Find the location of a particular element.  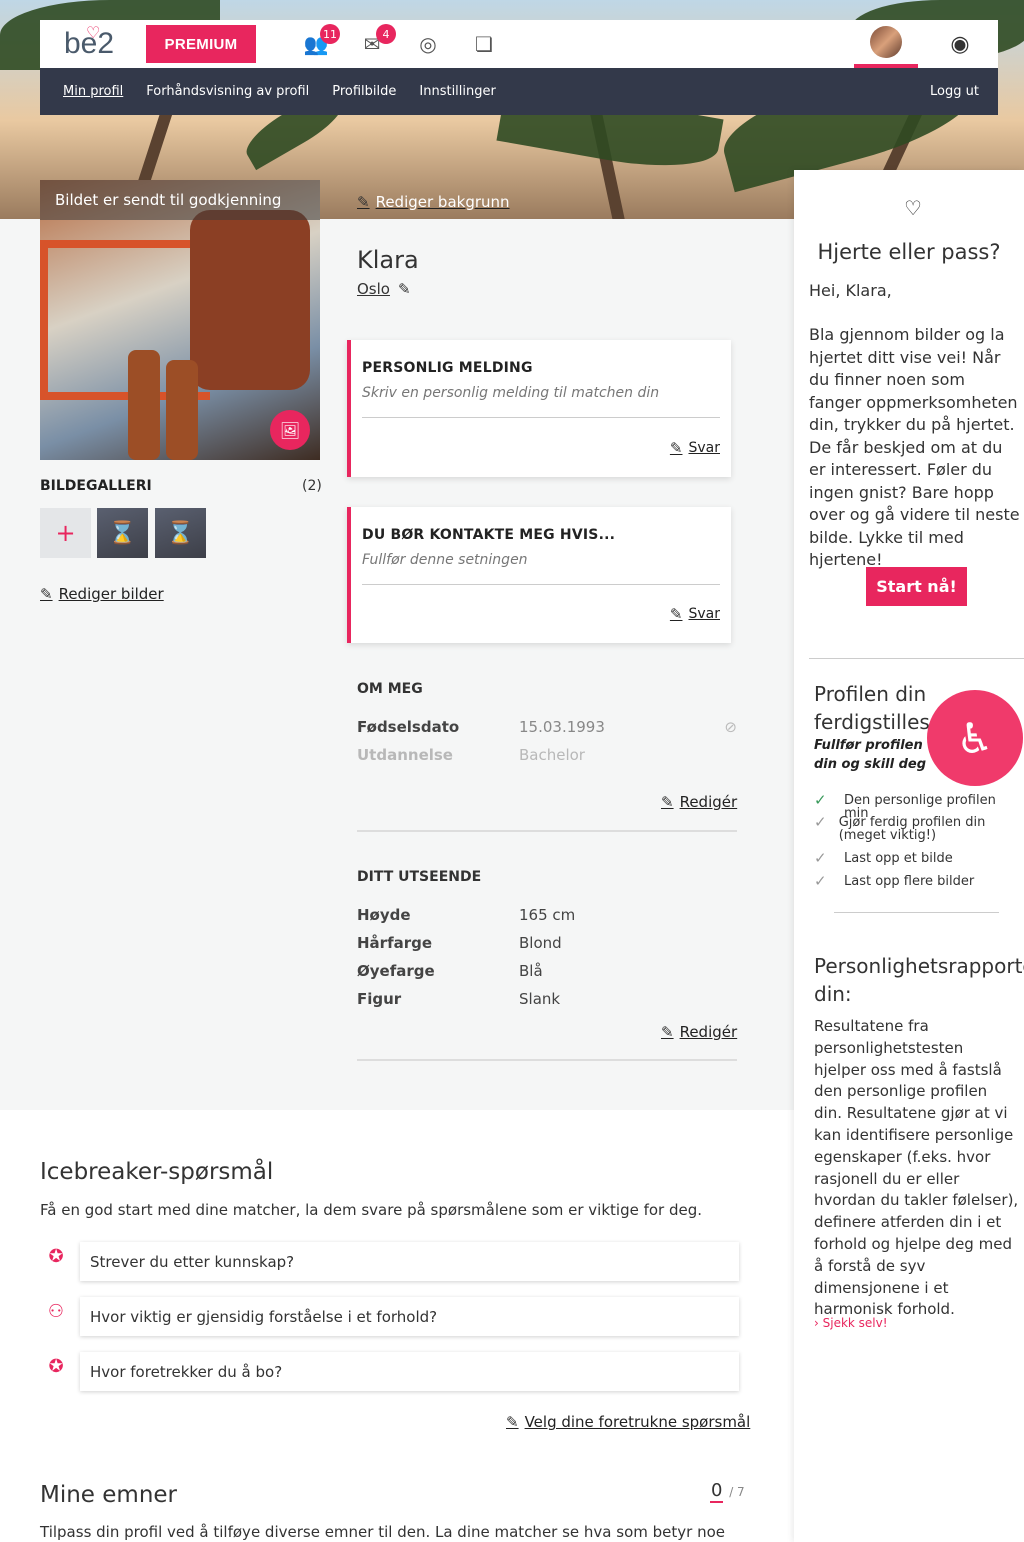

edit-about-link: ✎ Redigér is located at coordinates (699, 802).